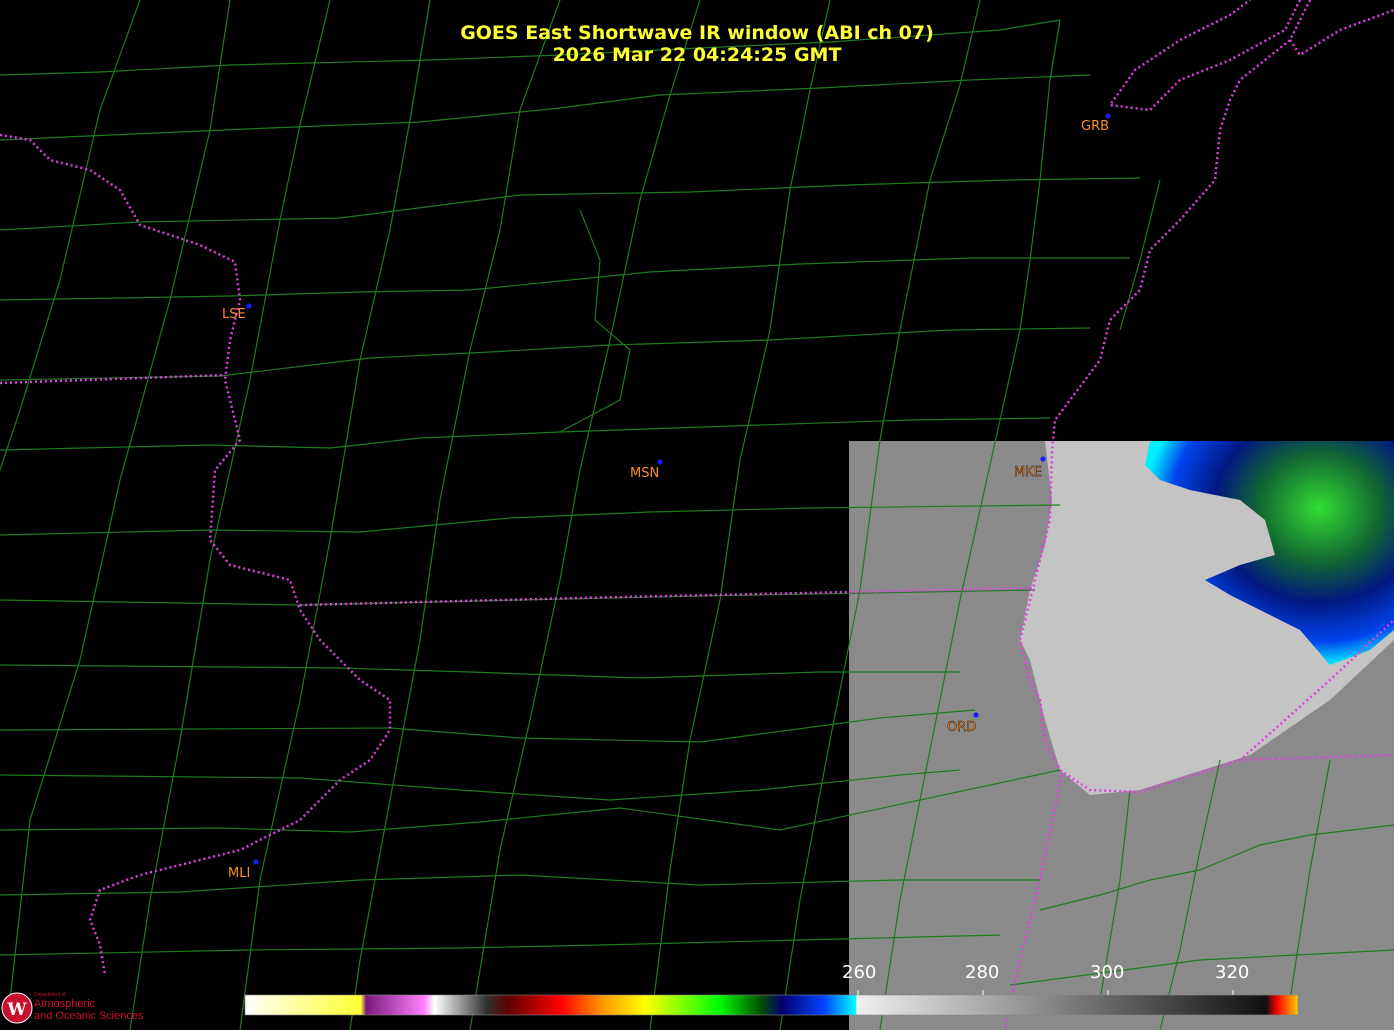  Describe the element at coordinates (961, 727) in the screenshot. I see `station-label-ord: ORD` at that location.